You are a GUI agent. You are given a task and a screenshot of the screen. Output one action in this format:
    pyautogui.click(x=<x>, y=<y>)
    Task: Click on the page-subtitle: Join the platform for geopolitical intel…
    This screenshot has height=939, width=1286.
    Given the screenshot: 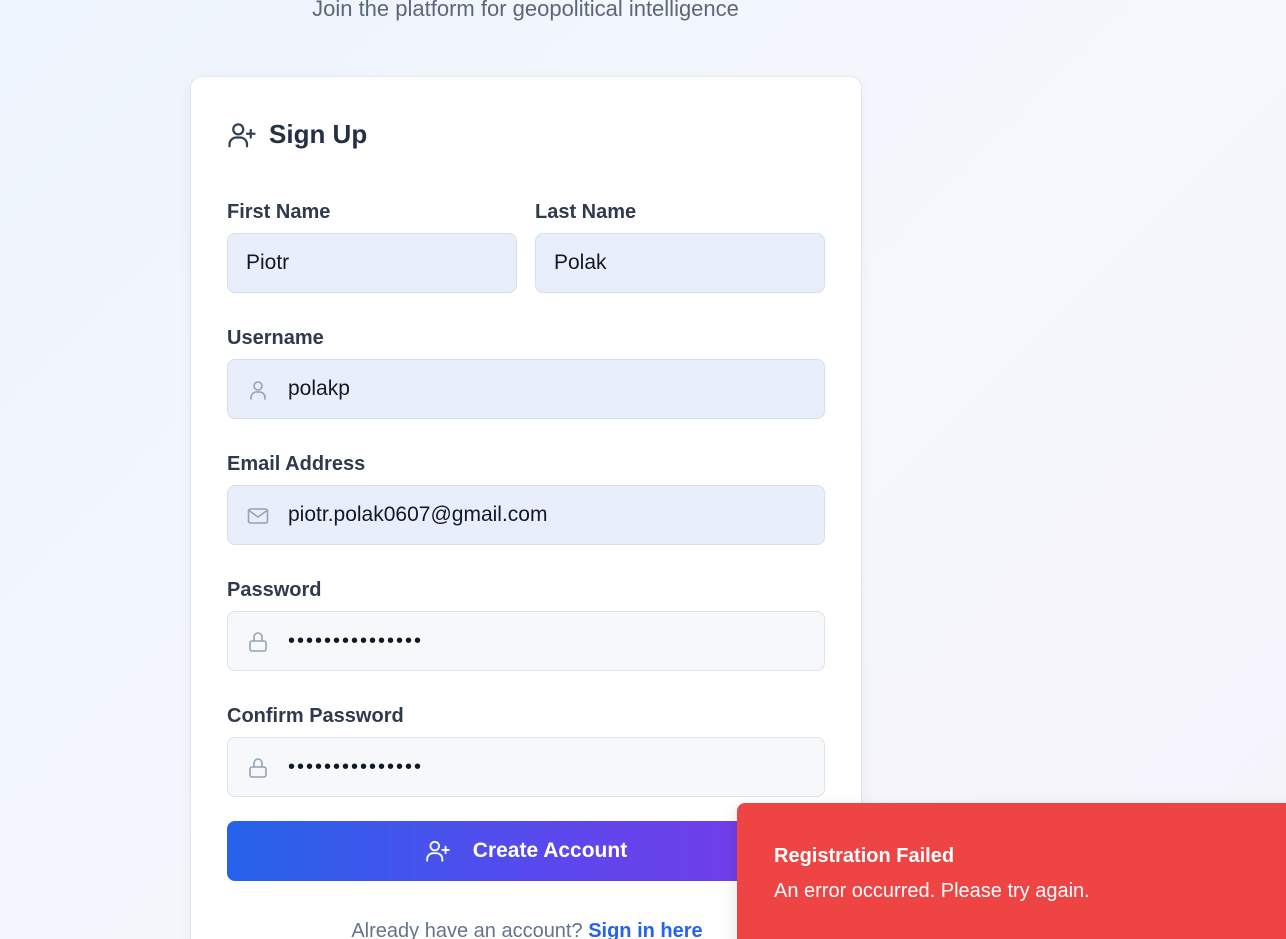 What is the action you would take?
    pyautogui.click(x=525, y=10)
    